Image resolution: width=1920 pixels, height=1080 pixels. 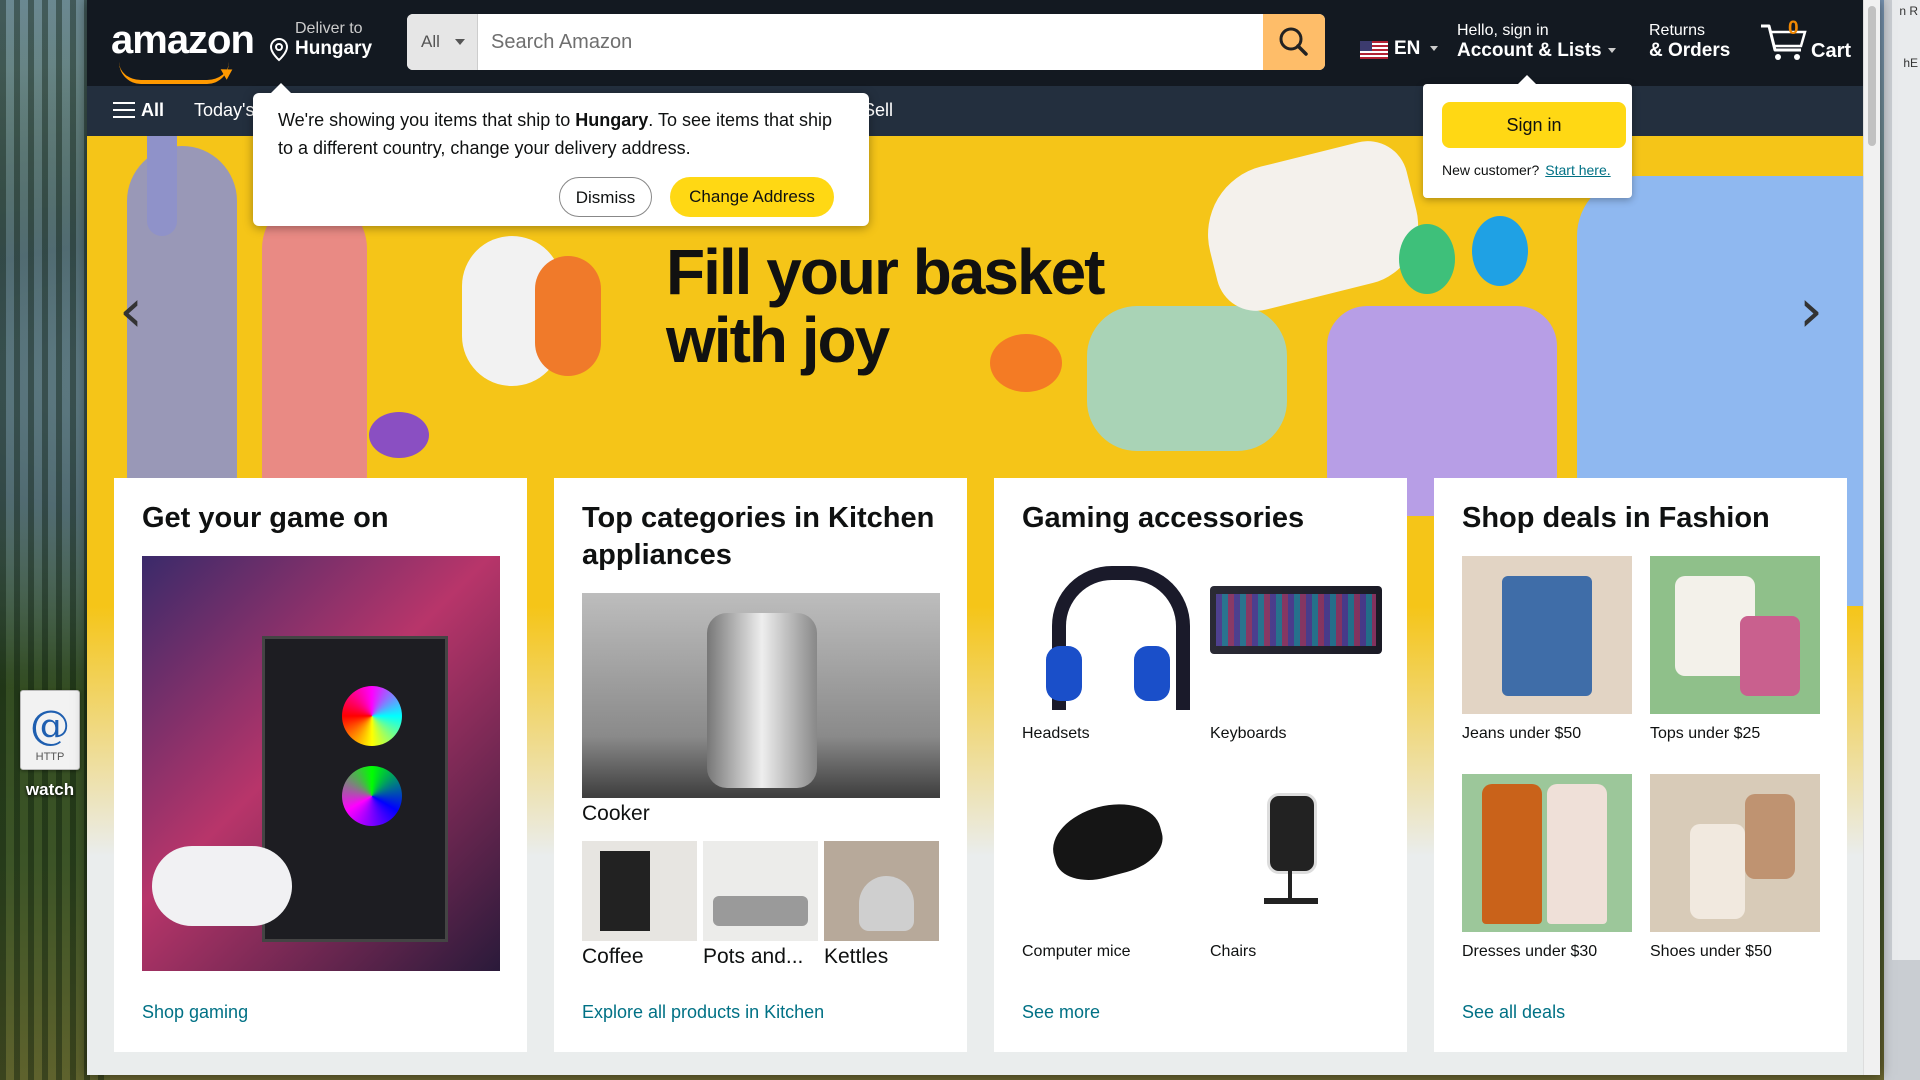 I want to click on search-category-dropdown: All, so click(x=442, y=42).